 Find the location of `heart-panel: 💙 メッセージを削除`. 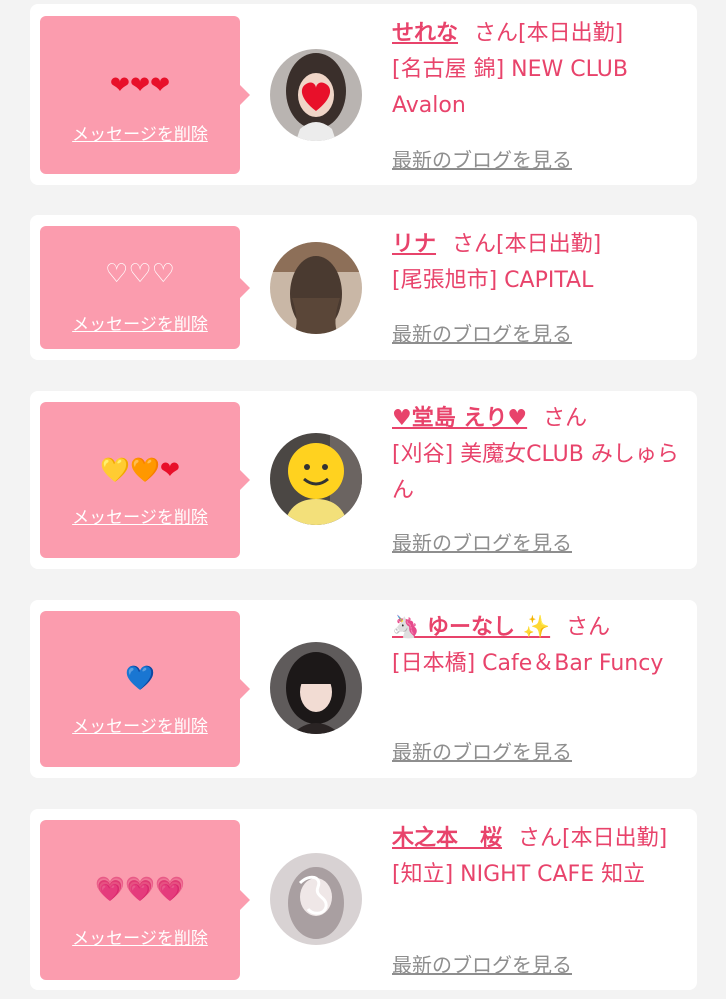

heart-panel: 💙 メッセージを削除 is located at coordinates (145, 689).